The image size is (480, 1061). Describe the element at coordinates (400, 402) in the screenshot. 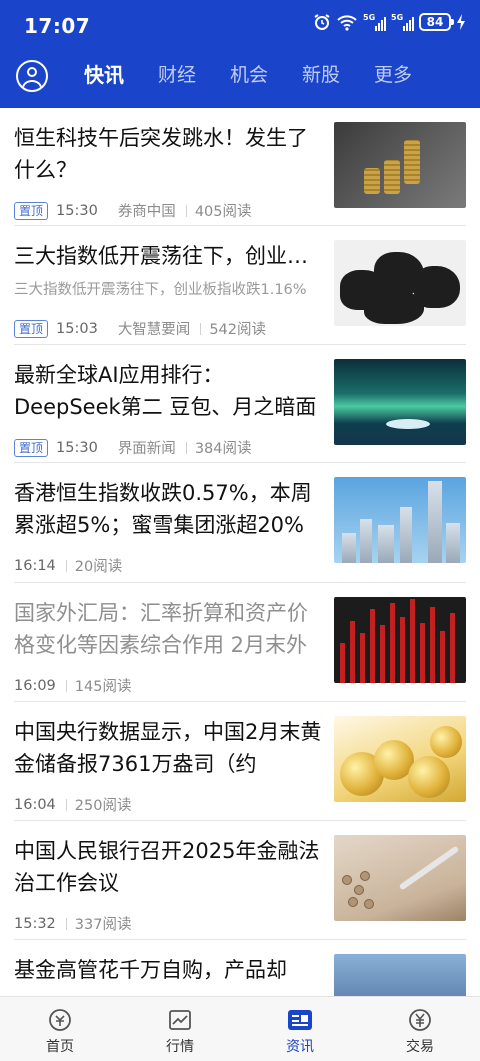

I see `news-thumbnail-aurora` at that location.